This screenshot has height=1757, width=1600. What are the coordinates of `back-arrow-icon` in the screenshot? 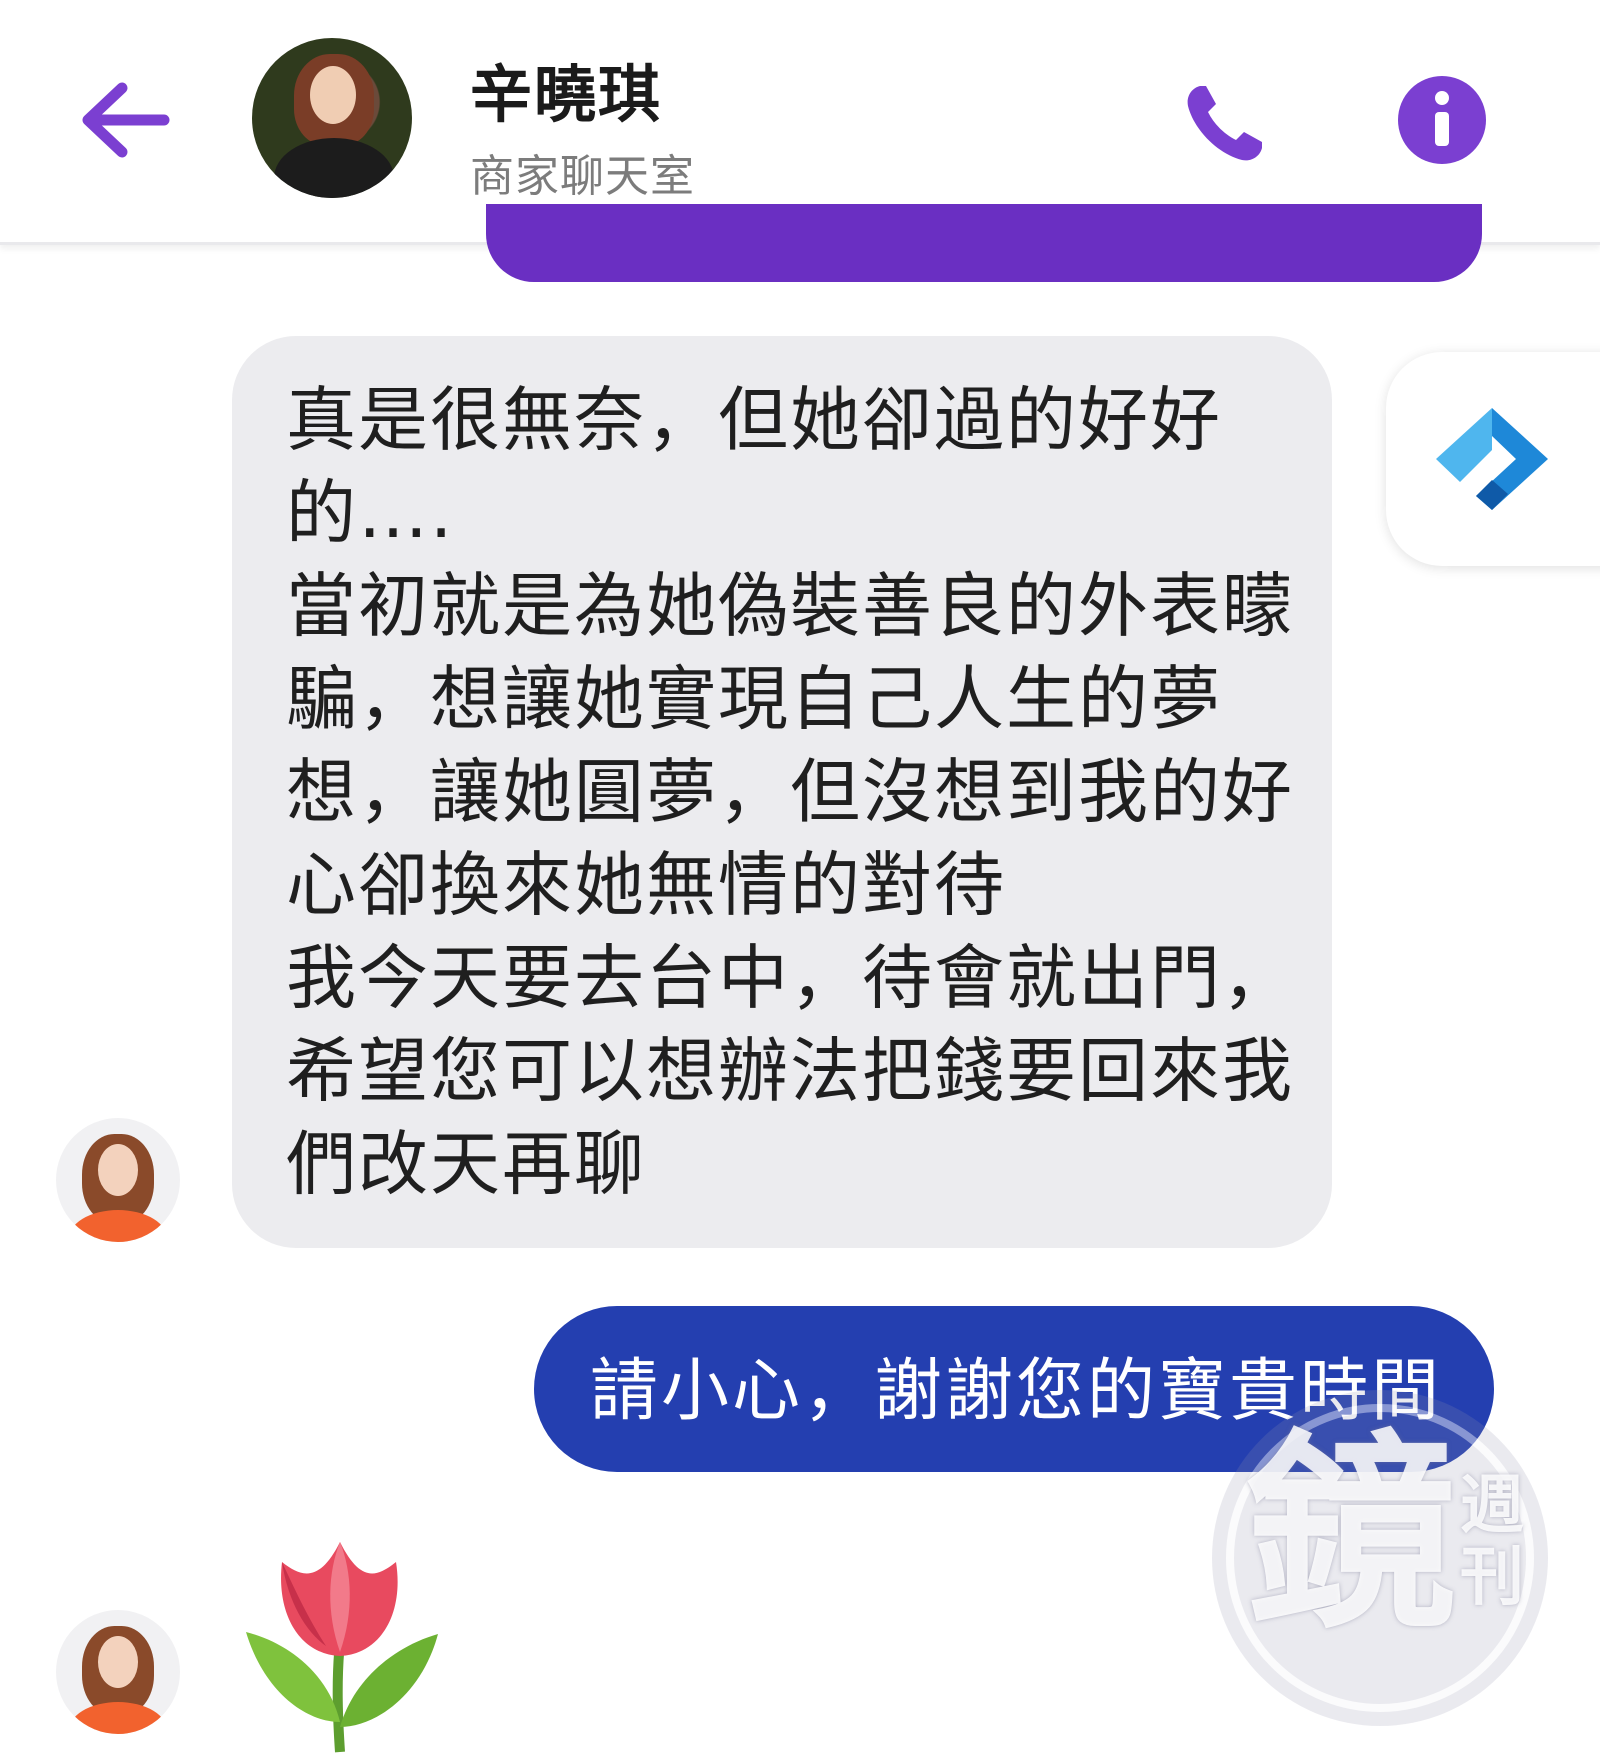 It's located at (124, 120).